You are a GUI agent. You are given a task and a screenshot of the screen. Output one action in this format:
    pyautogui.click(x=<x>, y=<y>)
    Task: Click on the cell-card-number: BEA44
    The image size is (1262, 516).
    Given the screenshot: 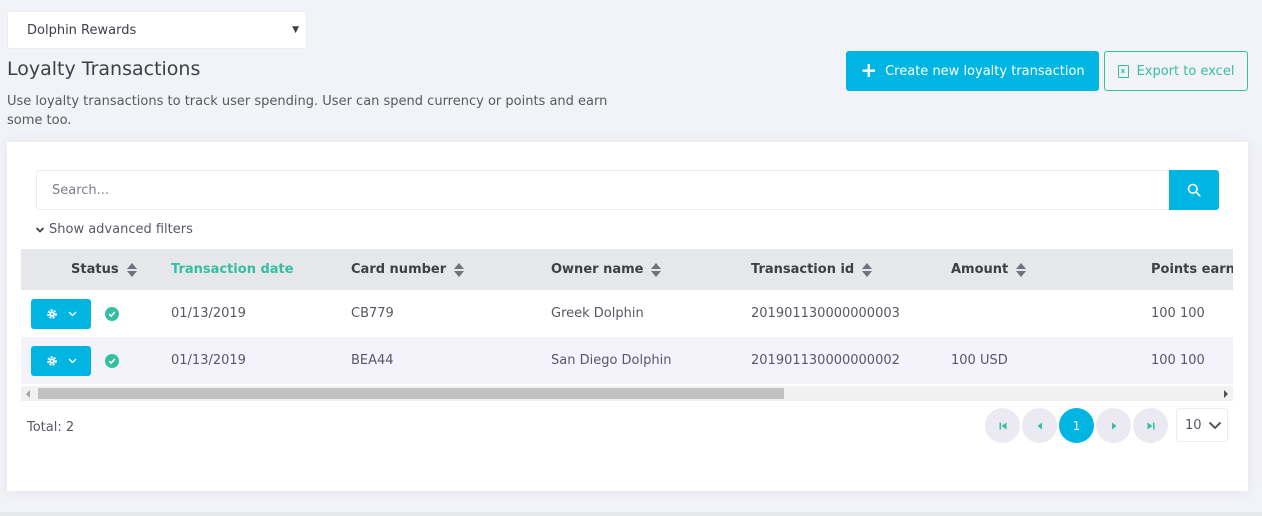 What is the action you would take?
    pyautogui.click(x=372, y=360)
    